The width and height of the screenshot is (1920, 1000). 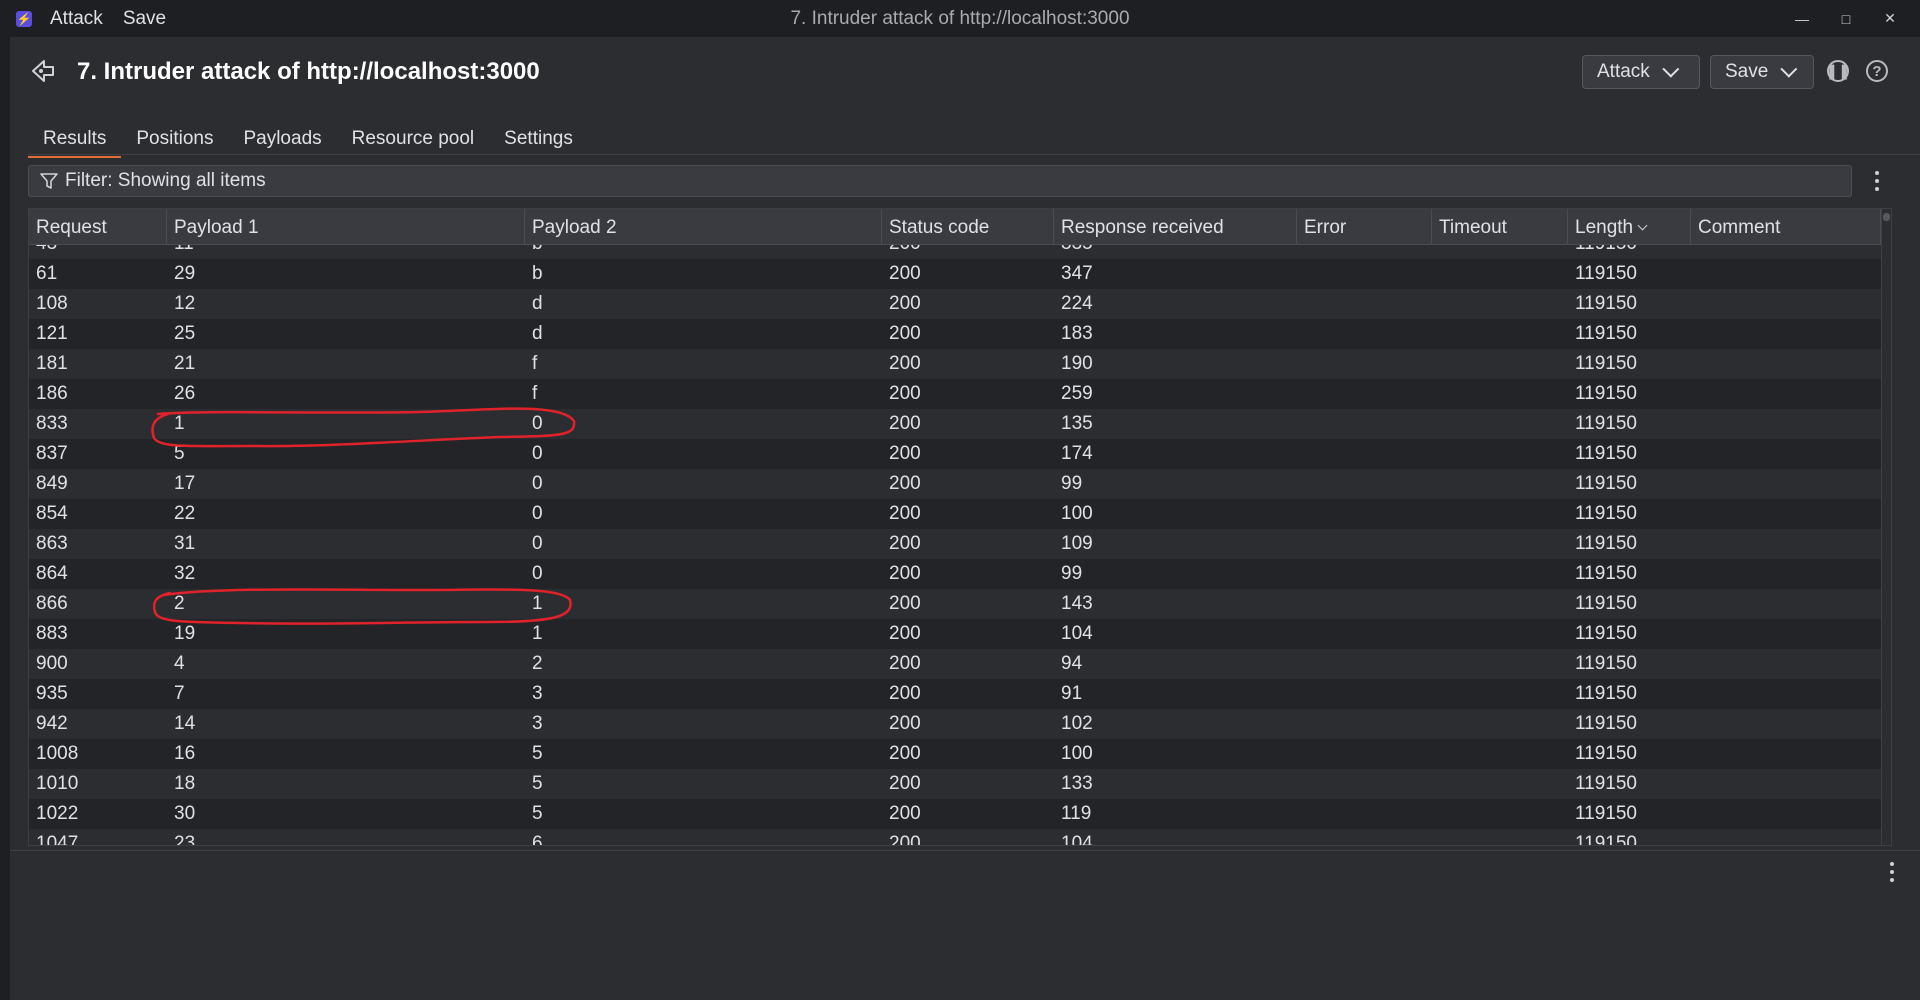 I want to click on table-row: 1010 18 5 200 133 119150, so click(x=955, y=784).